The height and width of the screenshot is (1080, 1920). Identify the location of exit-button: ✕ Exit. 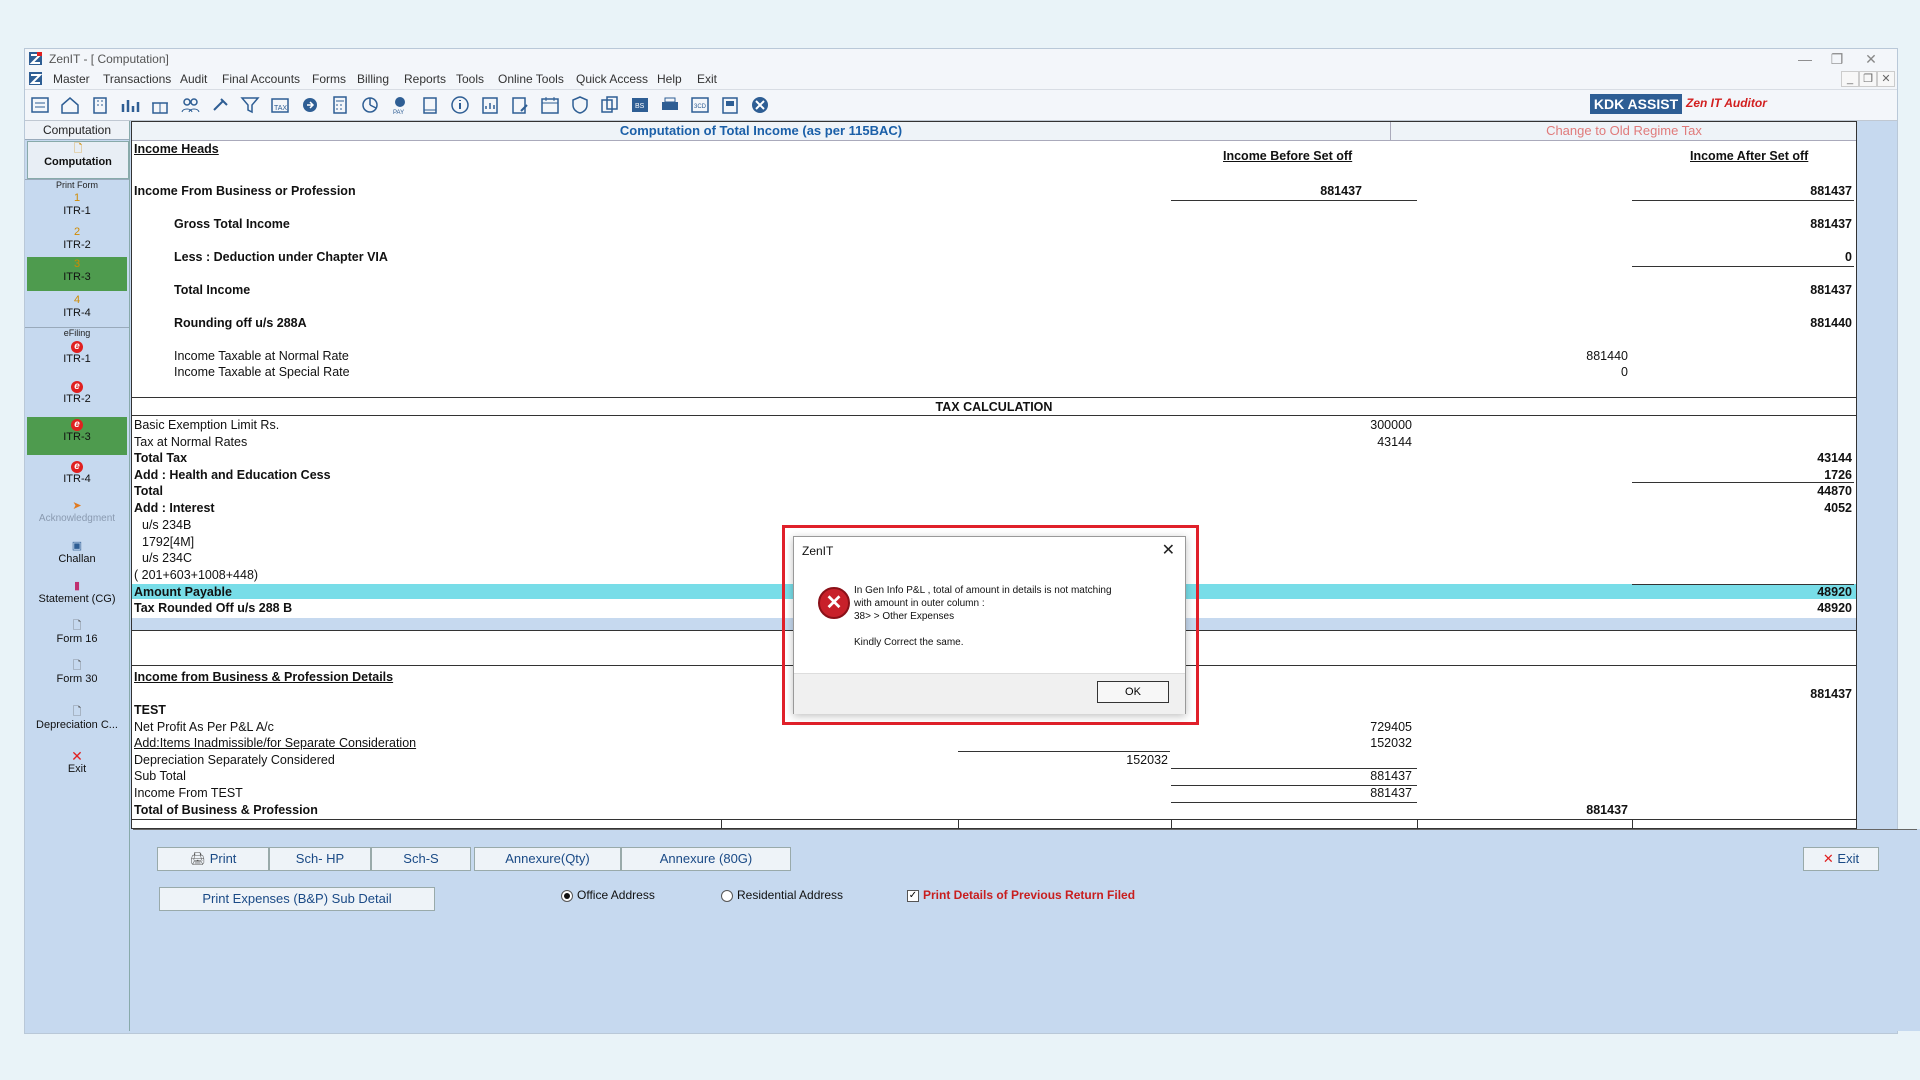
(1841, 859).